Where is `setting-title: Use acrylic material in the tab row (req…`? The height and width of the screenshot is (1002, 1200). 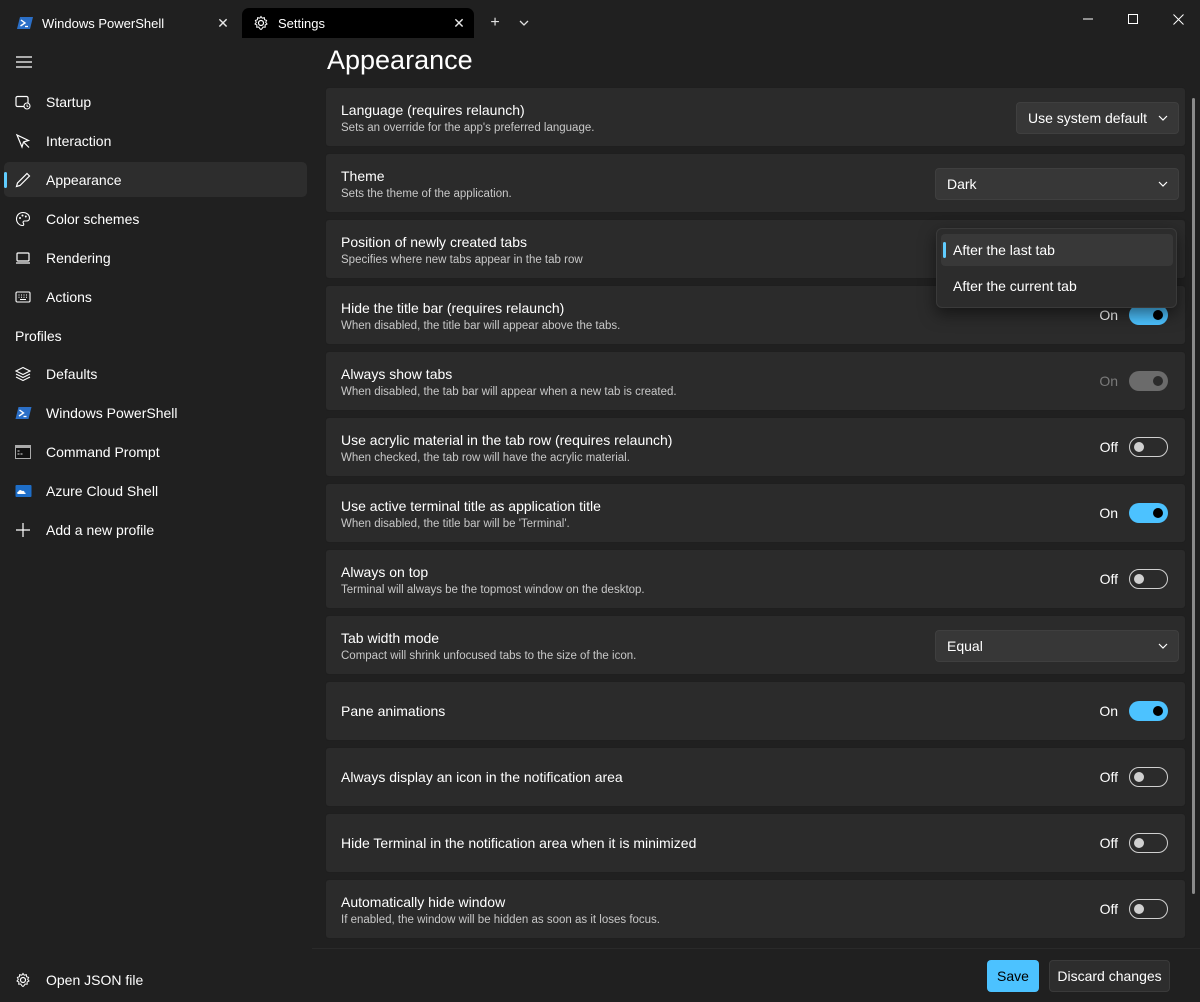 setting-title: Use acrylic material in the tab row (req… is located at coordinates (507, 440).